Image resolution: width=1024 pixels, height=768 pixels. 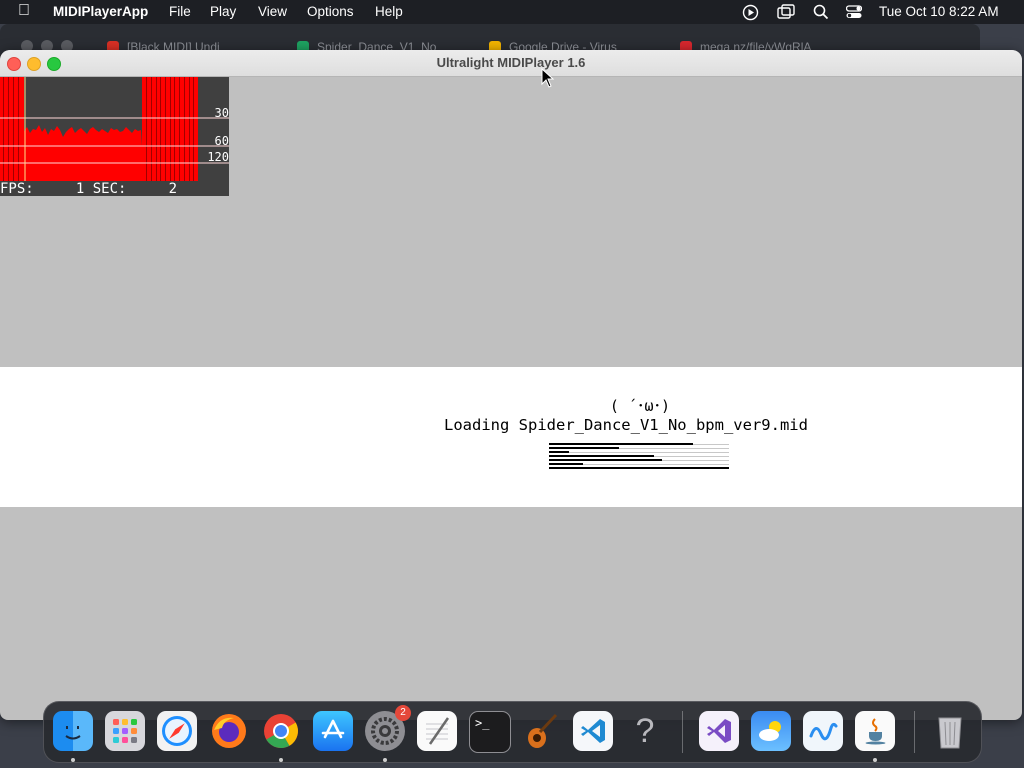 I want to click on system-settings-icon: 2, so click(x=388, y=728).